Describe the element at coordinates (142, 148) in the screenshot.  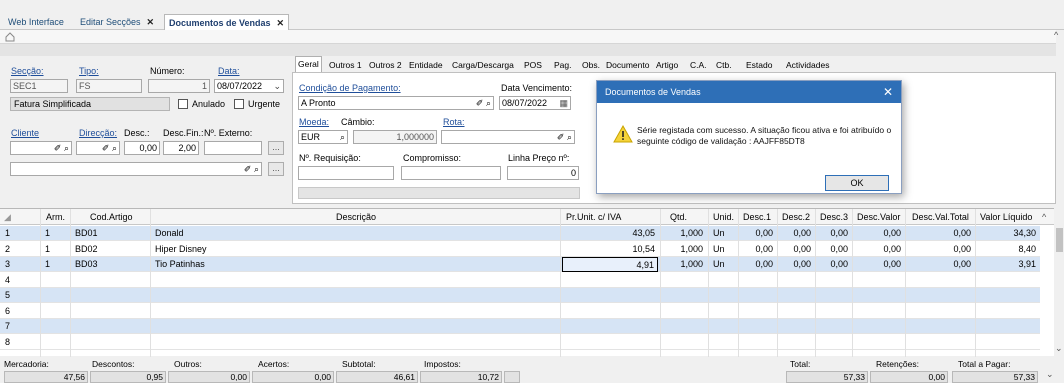
I see `desc-field: 0,00` at that location.